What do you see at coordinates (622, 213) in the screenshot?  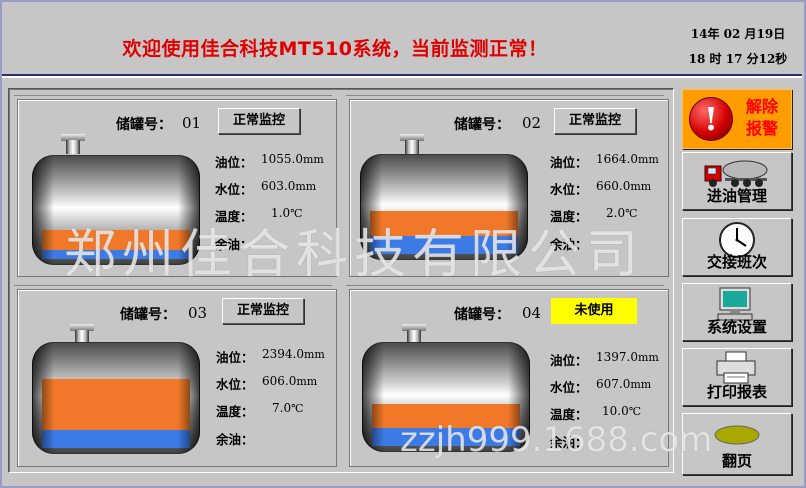 I see `temperature-value: 2.0℃` at bounding box center [622, 213].